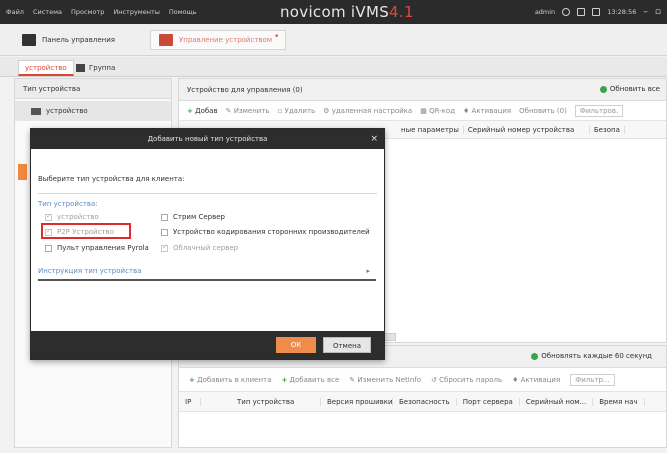 This screenshot has width=667, height=453. I want to click on refresh-every-60-label: Обновлять каждые 60 секунд, so click(596, 356).